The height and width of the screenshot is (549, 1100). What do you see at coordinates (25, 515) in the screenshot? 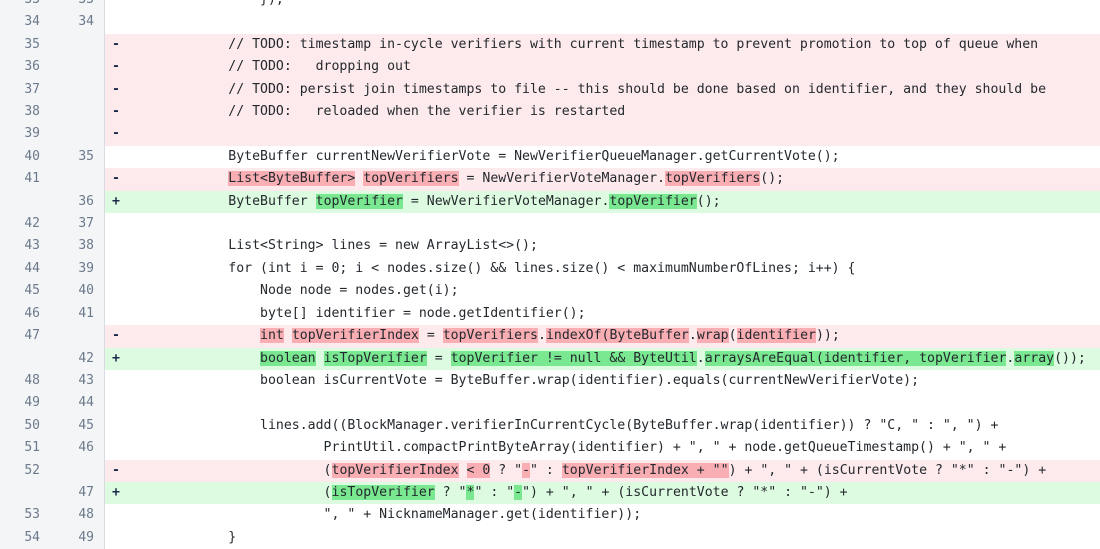
I see `line-number-old: 53` at bounding box center [25, 515].